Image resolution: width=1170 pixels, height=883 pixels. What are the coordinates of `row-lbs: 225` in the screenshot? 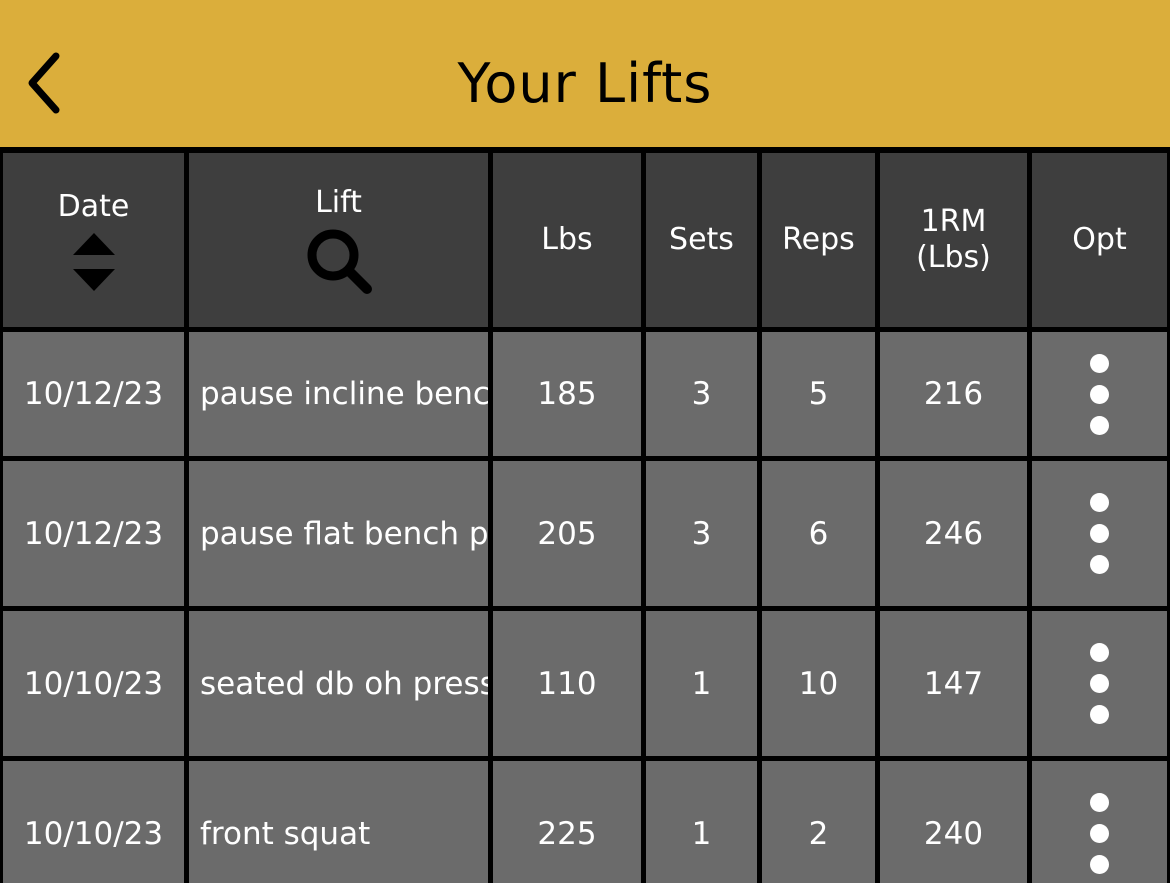 It's located at (567, 822).